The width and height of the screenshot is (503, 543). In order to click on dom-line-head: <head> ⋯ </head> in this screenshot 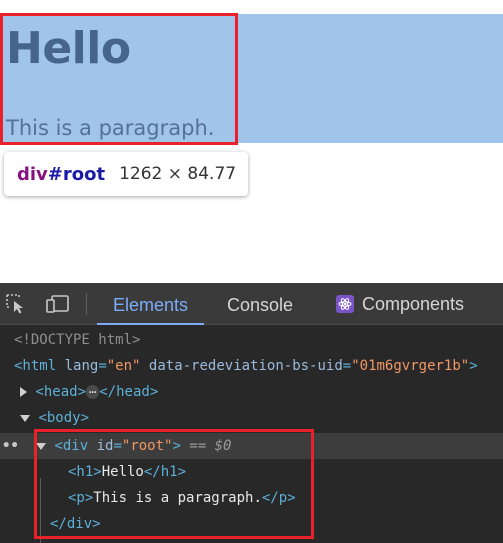, I will do `click(251, 392)`.